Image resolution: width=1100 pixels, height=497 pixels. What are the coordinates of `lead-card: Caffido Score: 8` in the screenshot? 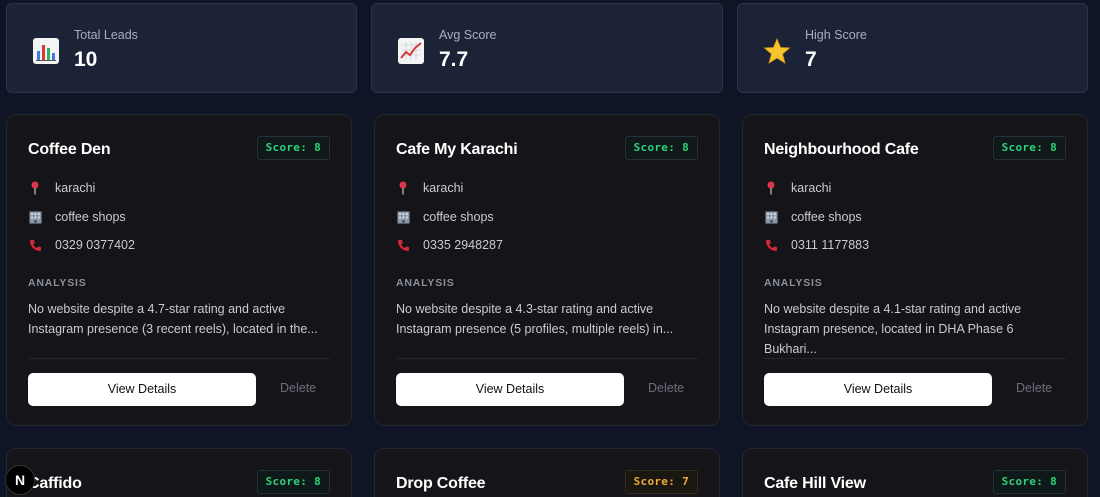 It's located at (179, 472).